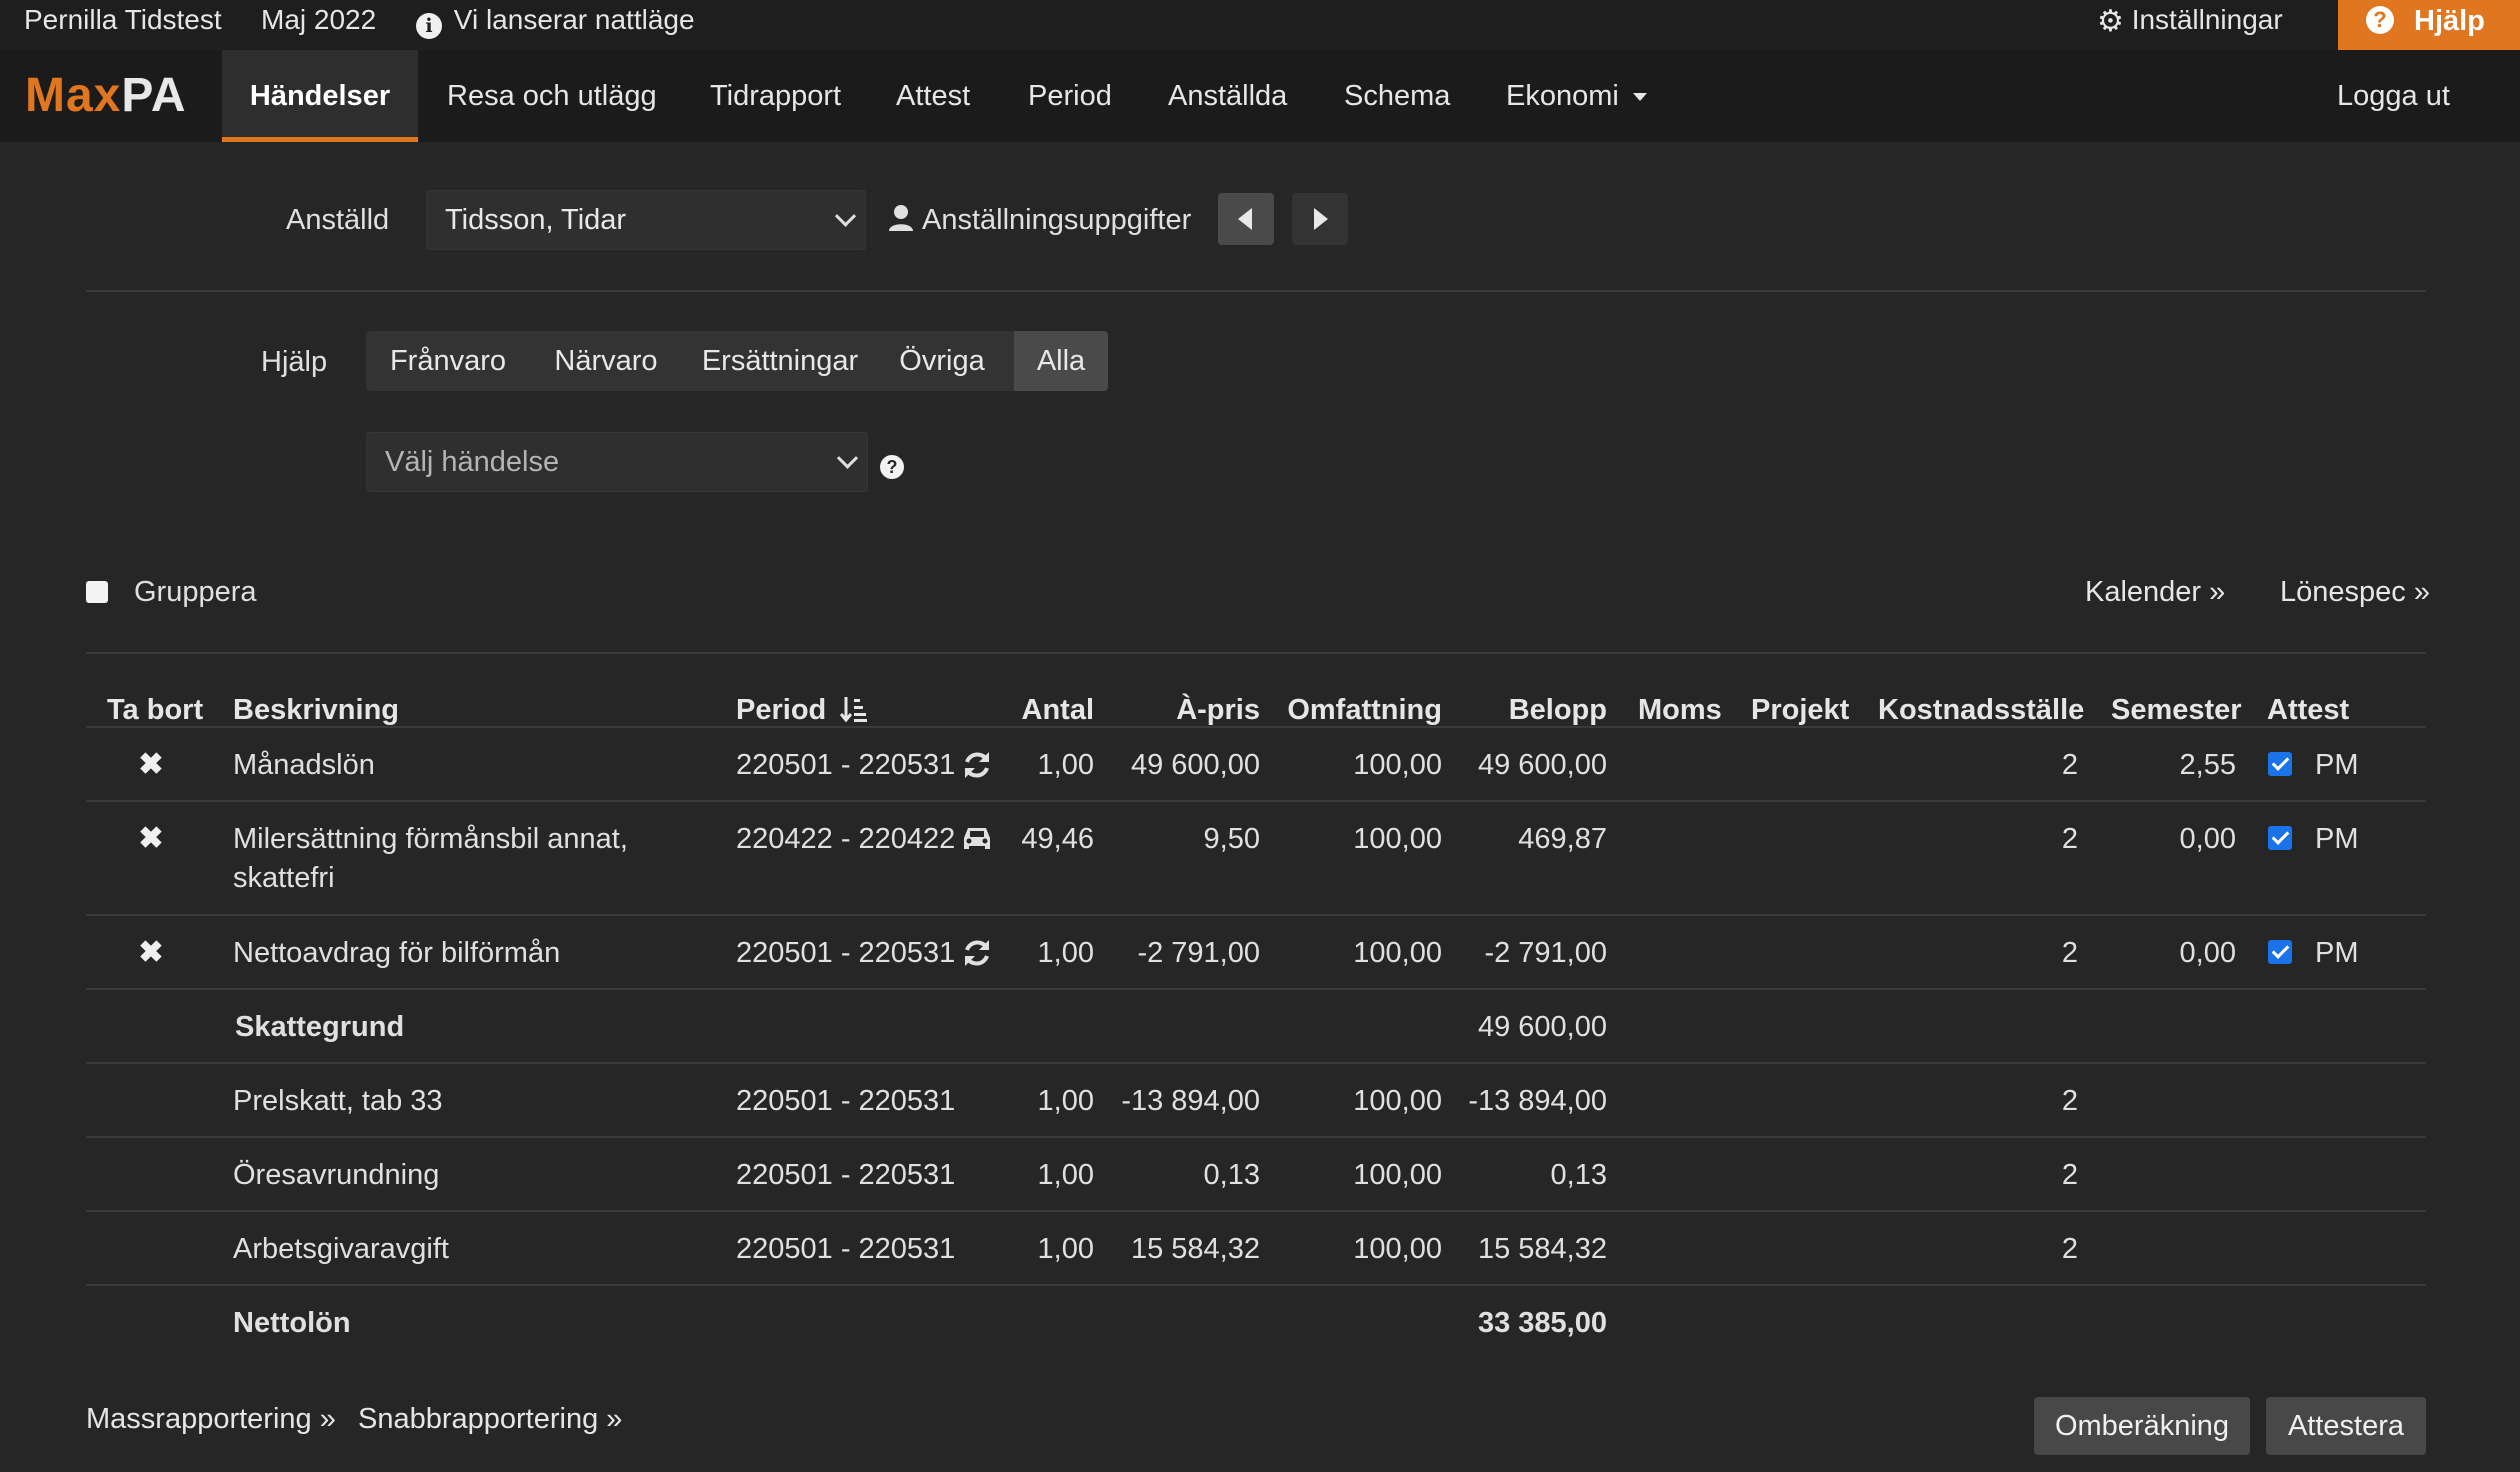 The height and width of the screenshot is (1472, 2520). Describe the element at coordinates (552, 96) in the screenshot. I see `nav-resa-och-utlagg: Resa och utlägg` at that location.